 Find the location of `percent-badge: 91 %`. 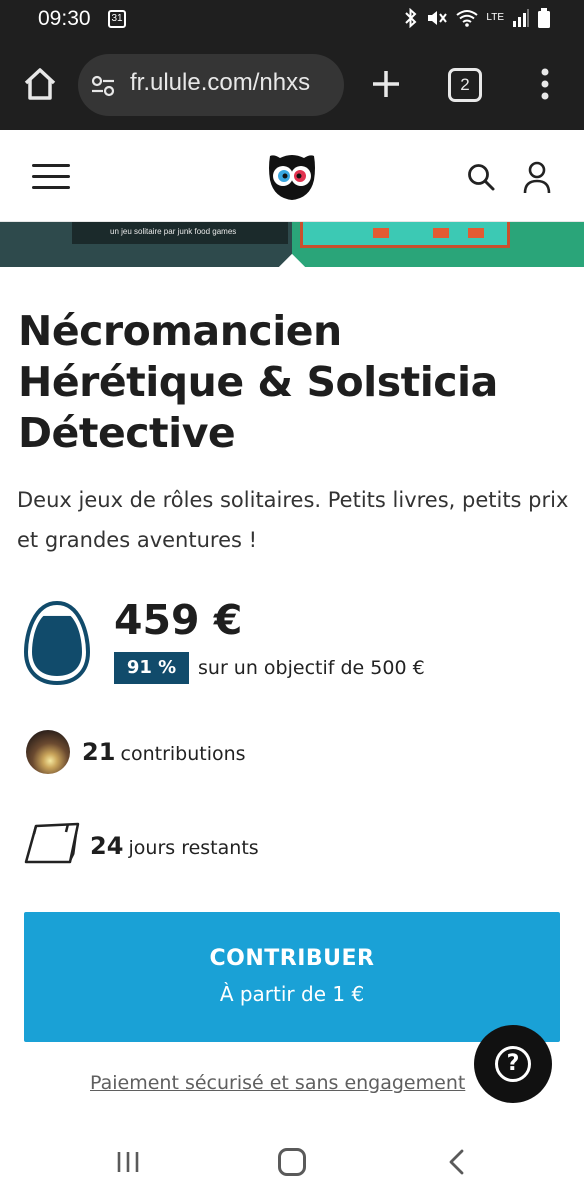

percent-badge: 91 % is located at coordinates (151, 668).